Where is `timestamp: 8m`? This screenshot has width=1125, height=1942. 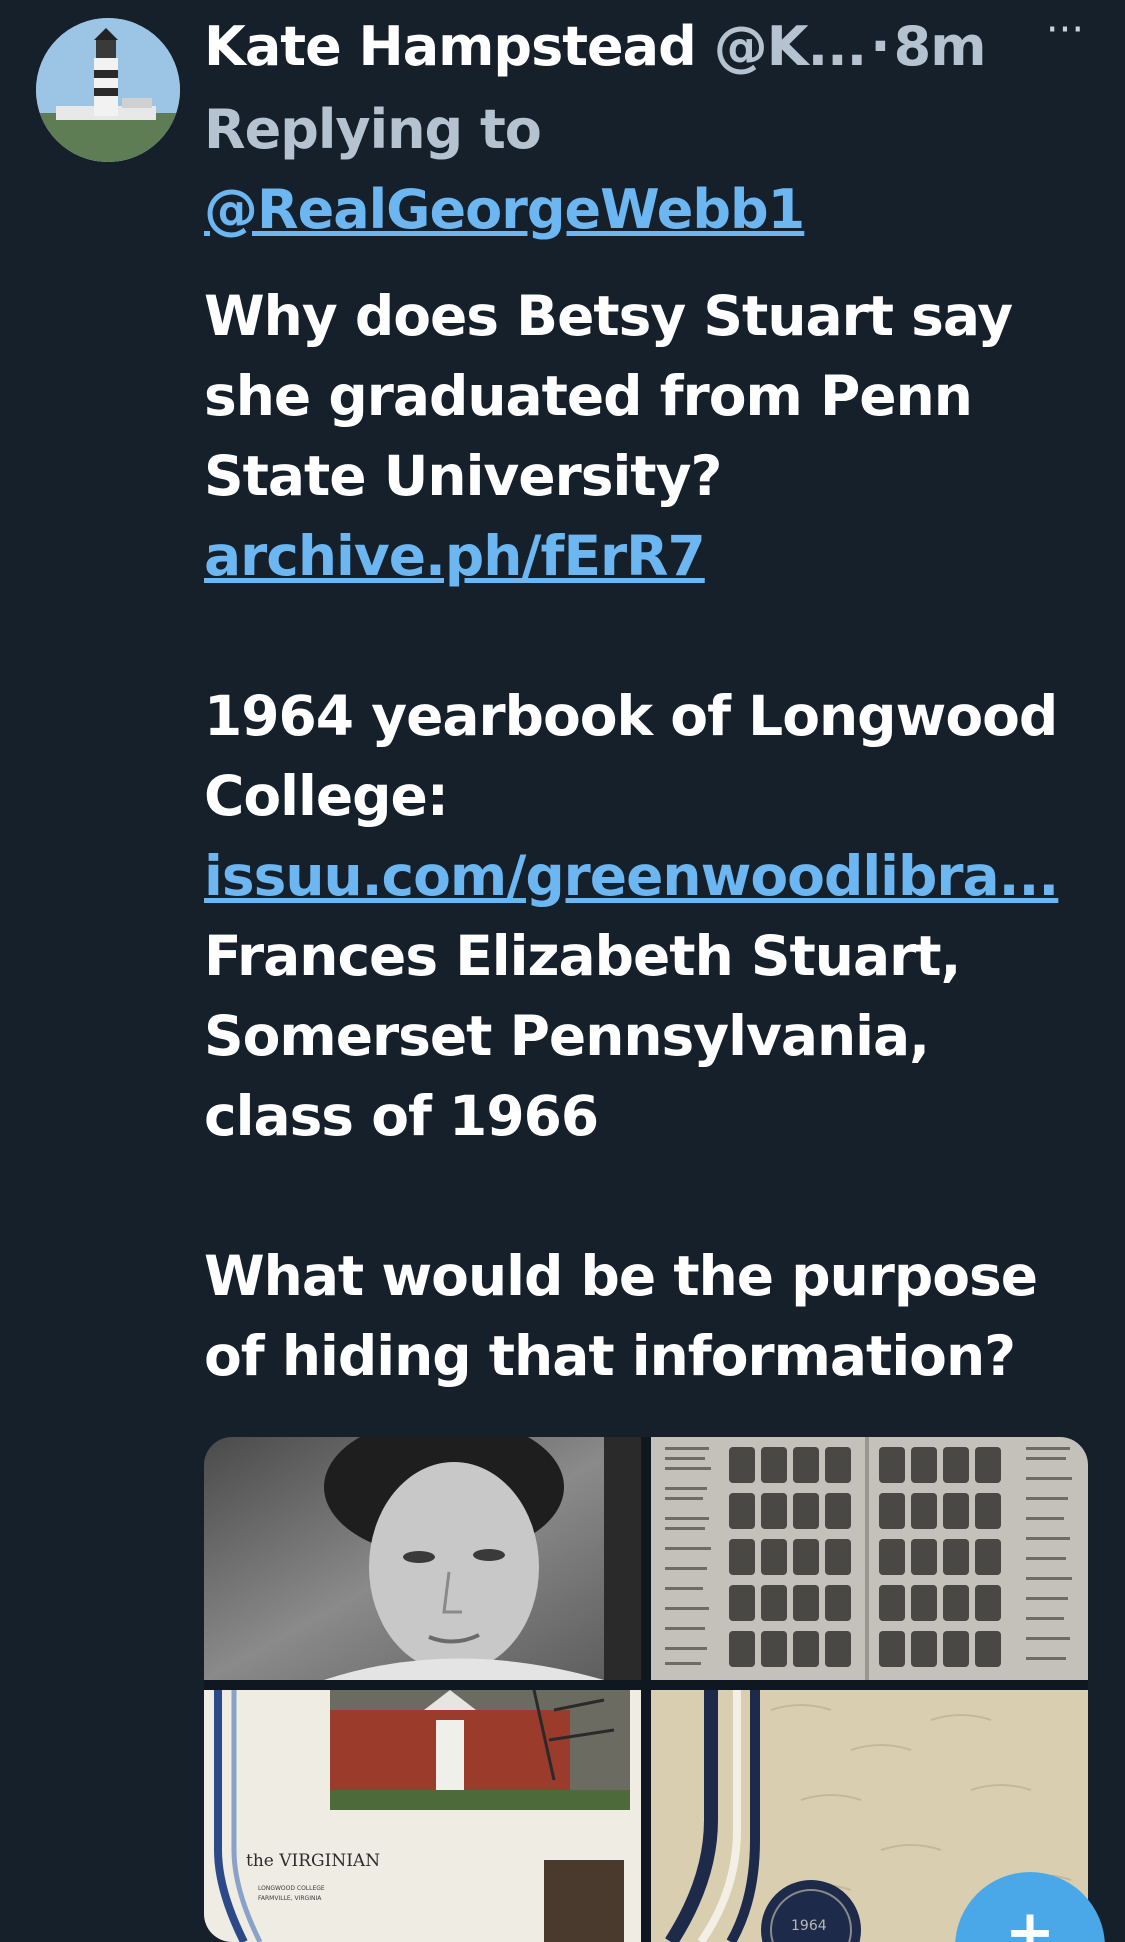
timestamp: 8m is located at coordinates (940, 46).